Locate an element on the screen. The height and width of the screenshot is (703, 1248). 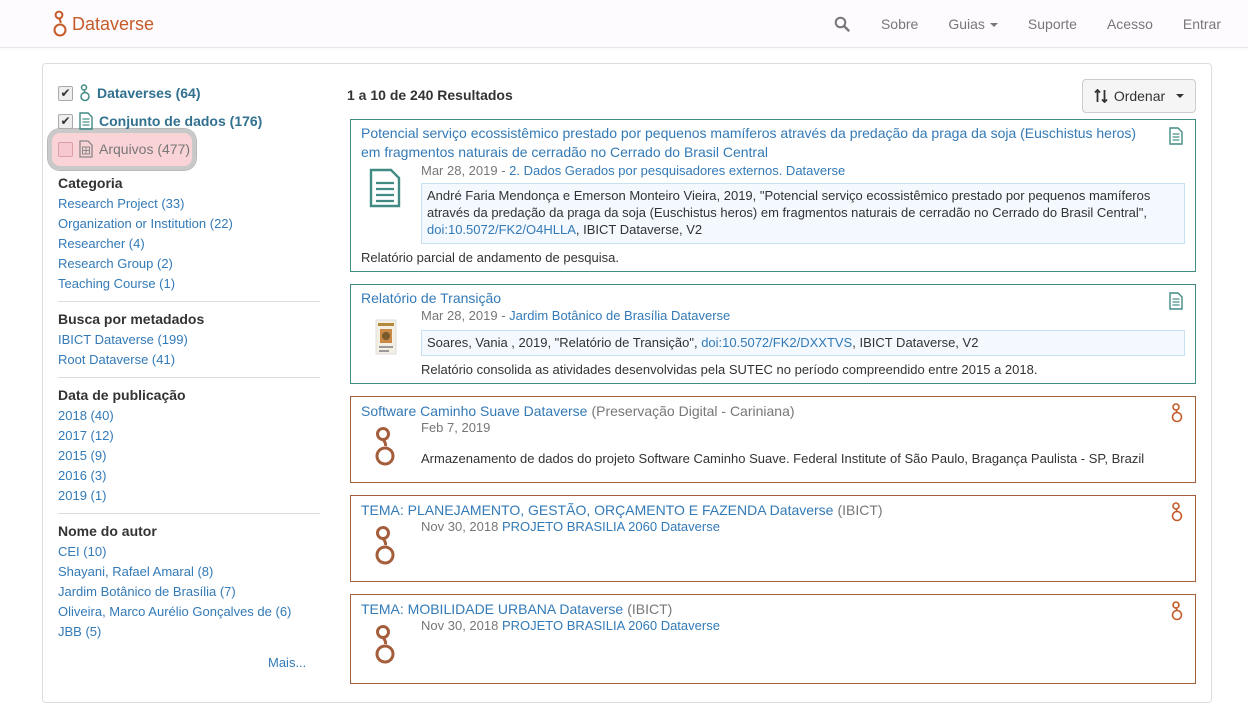
nav-entrar: Entrar is located at coordinates (1208, 24).